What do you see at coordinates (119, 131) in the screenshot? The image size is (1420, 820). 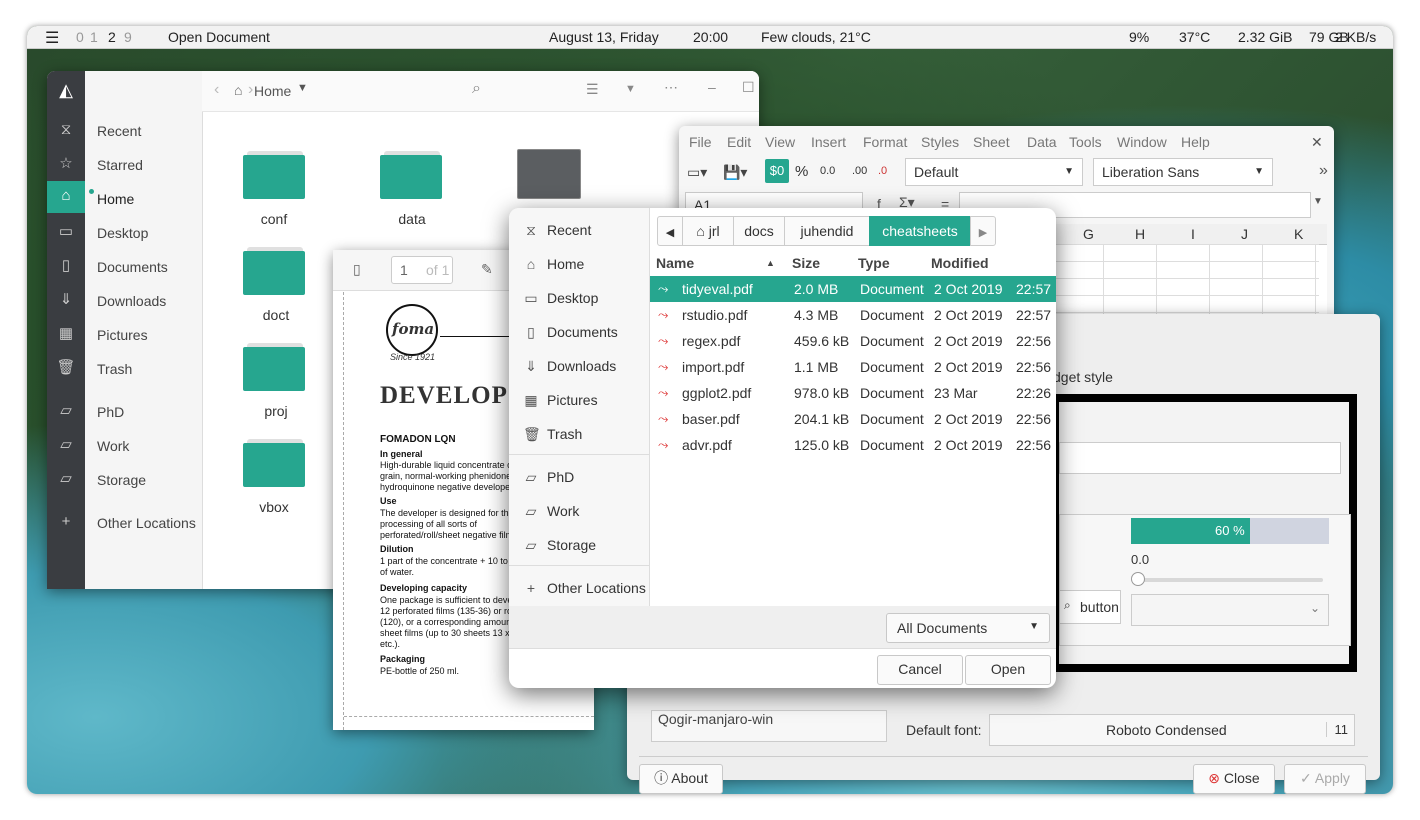 I see `sidebar-item-recent: Recent` at bounding box center [119, 131].